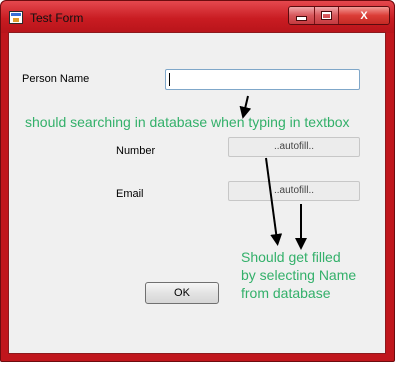 The image size is (403, 369). Describe the element at coordinates (274, 201) in the screenshot. I see `arrow-to-number` at that location.